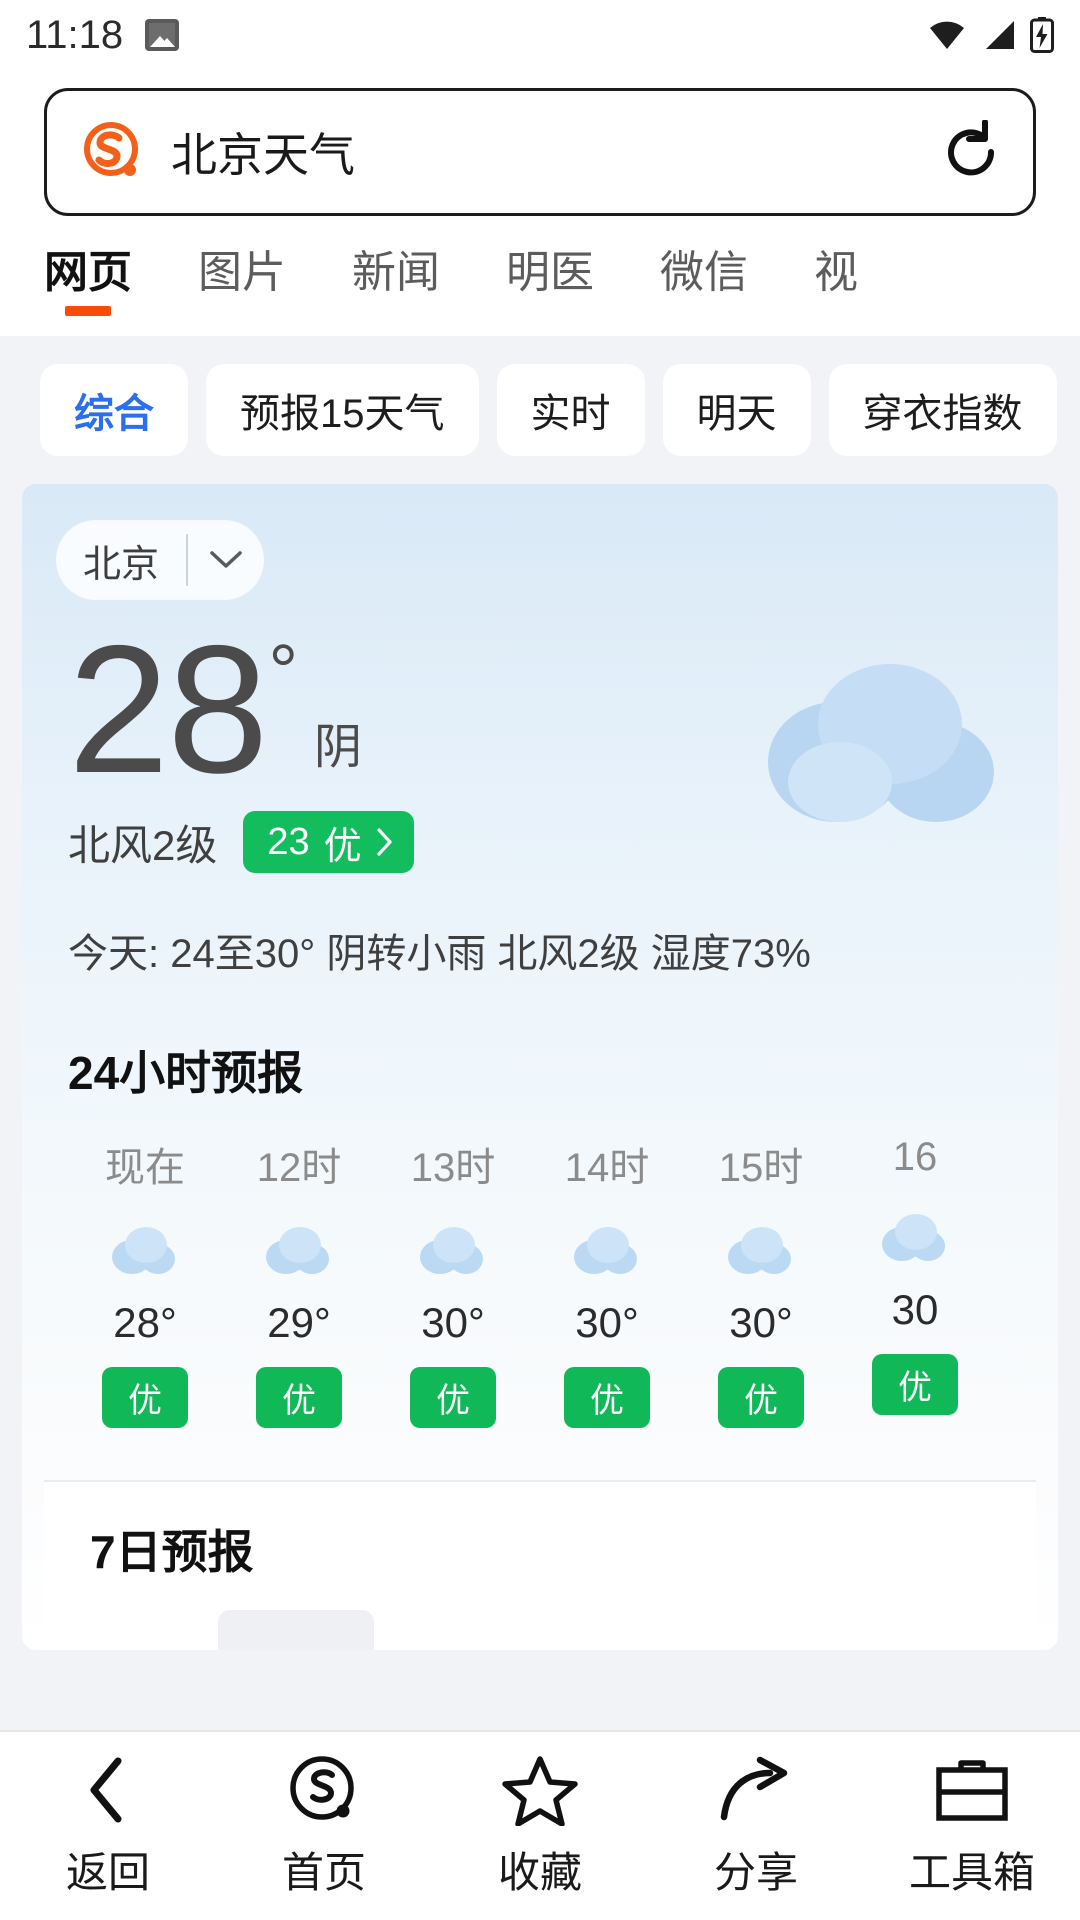 This screenshot has height=1920, width=1080. I want to click on nav-home-button: 首页, so click(324, 1826).